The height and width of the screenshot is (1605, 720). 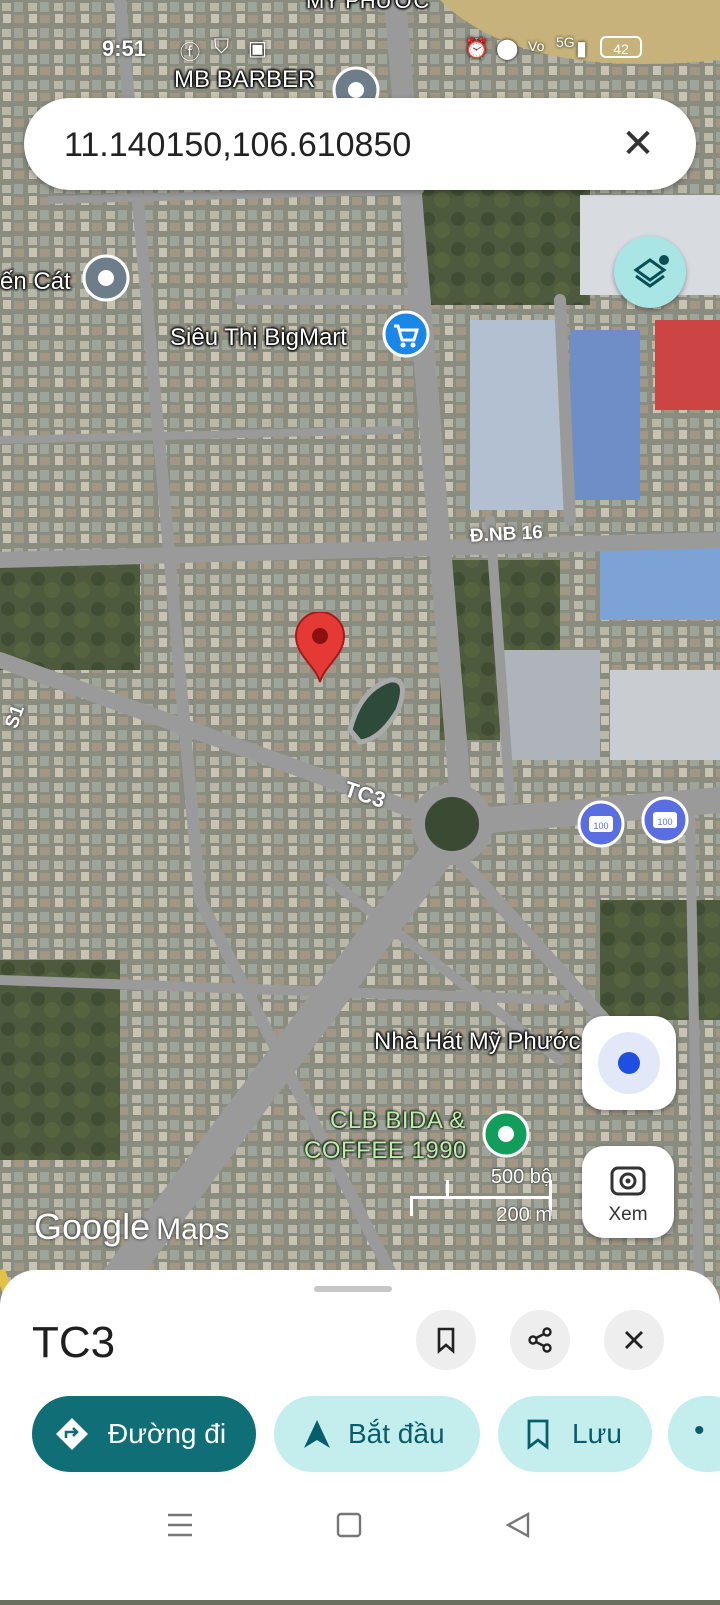 I want to click on search-bar: ✕, so click(x=360, y=144).